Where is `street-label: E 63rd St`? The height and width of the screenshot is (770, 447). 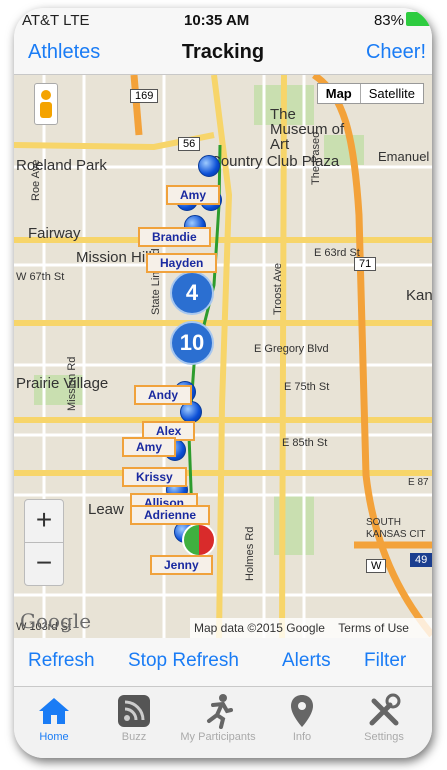
street-label: E 63rd St is located at coordinates (337, 253).